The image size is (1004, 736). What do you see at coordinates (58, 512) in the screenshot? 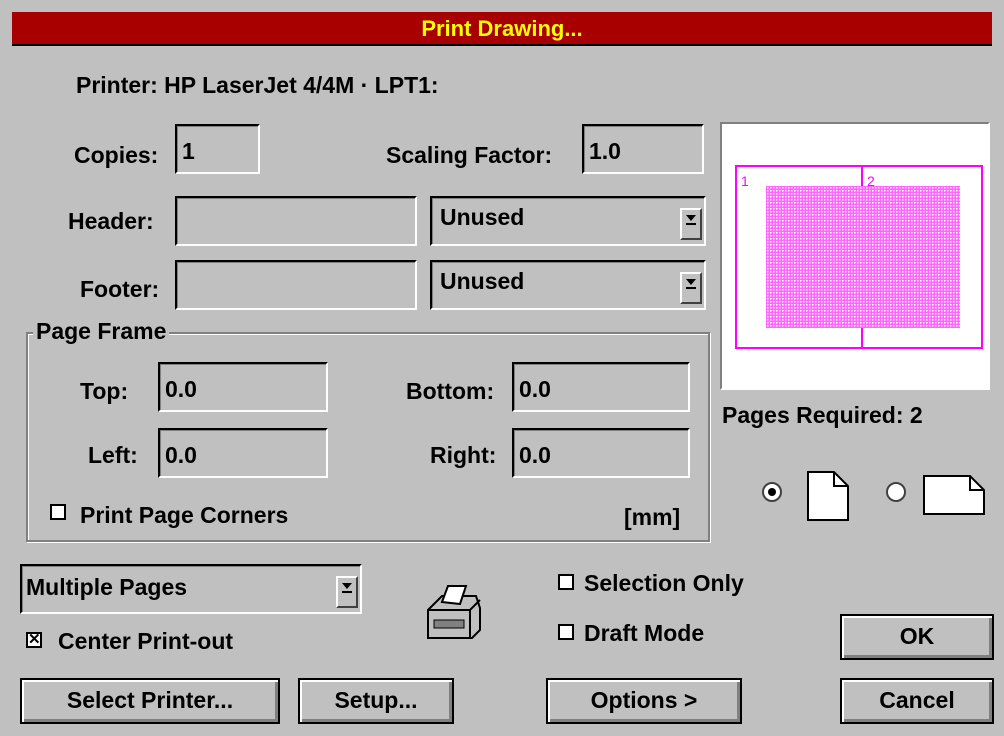
I see `print-page-corners-checkbox` at bounding box center [58, 512].